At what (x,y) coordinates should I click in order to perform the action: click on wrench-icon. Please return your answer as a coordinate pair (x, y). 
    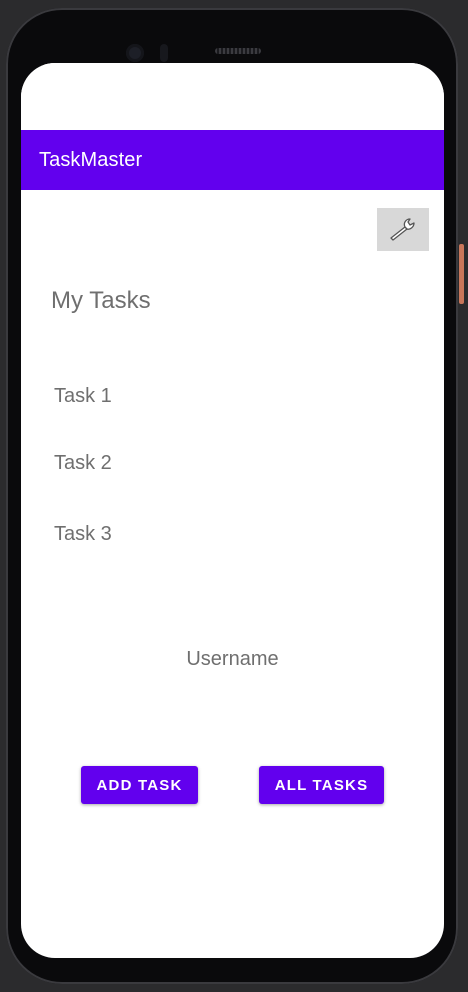
    Looking at the image, I should click on (402, 229).